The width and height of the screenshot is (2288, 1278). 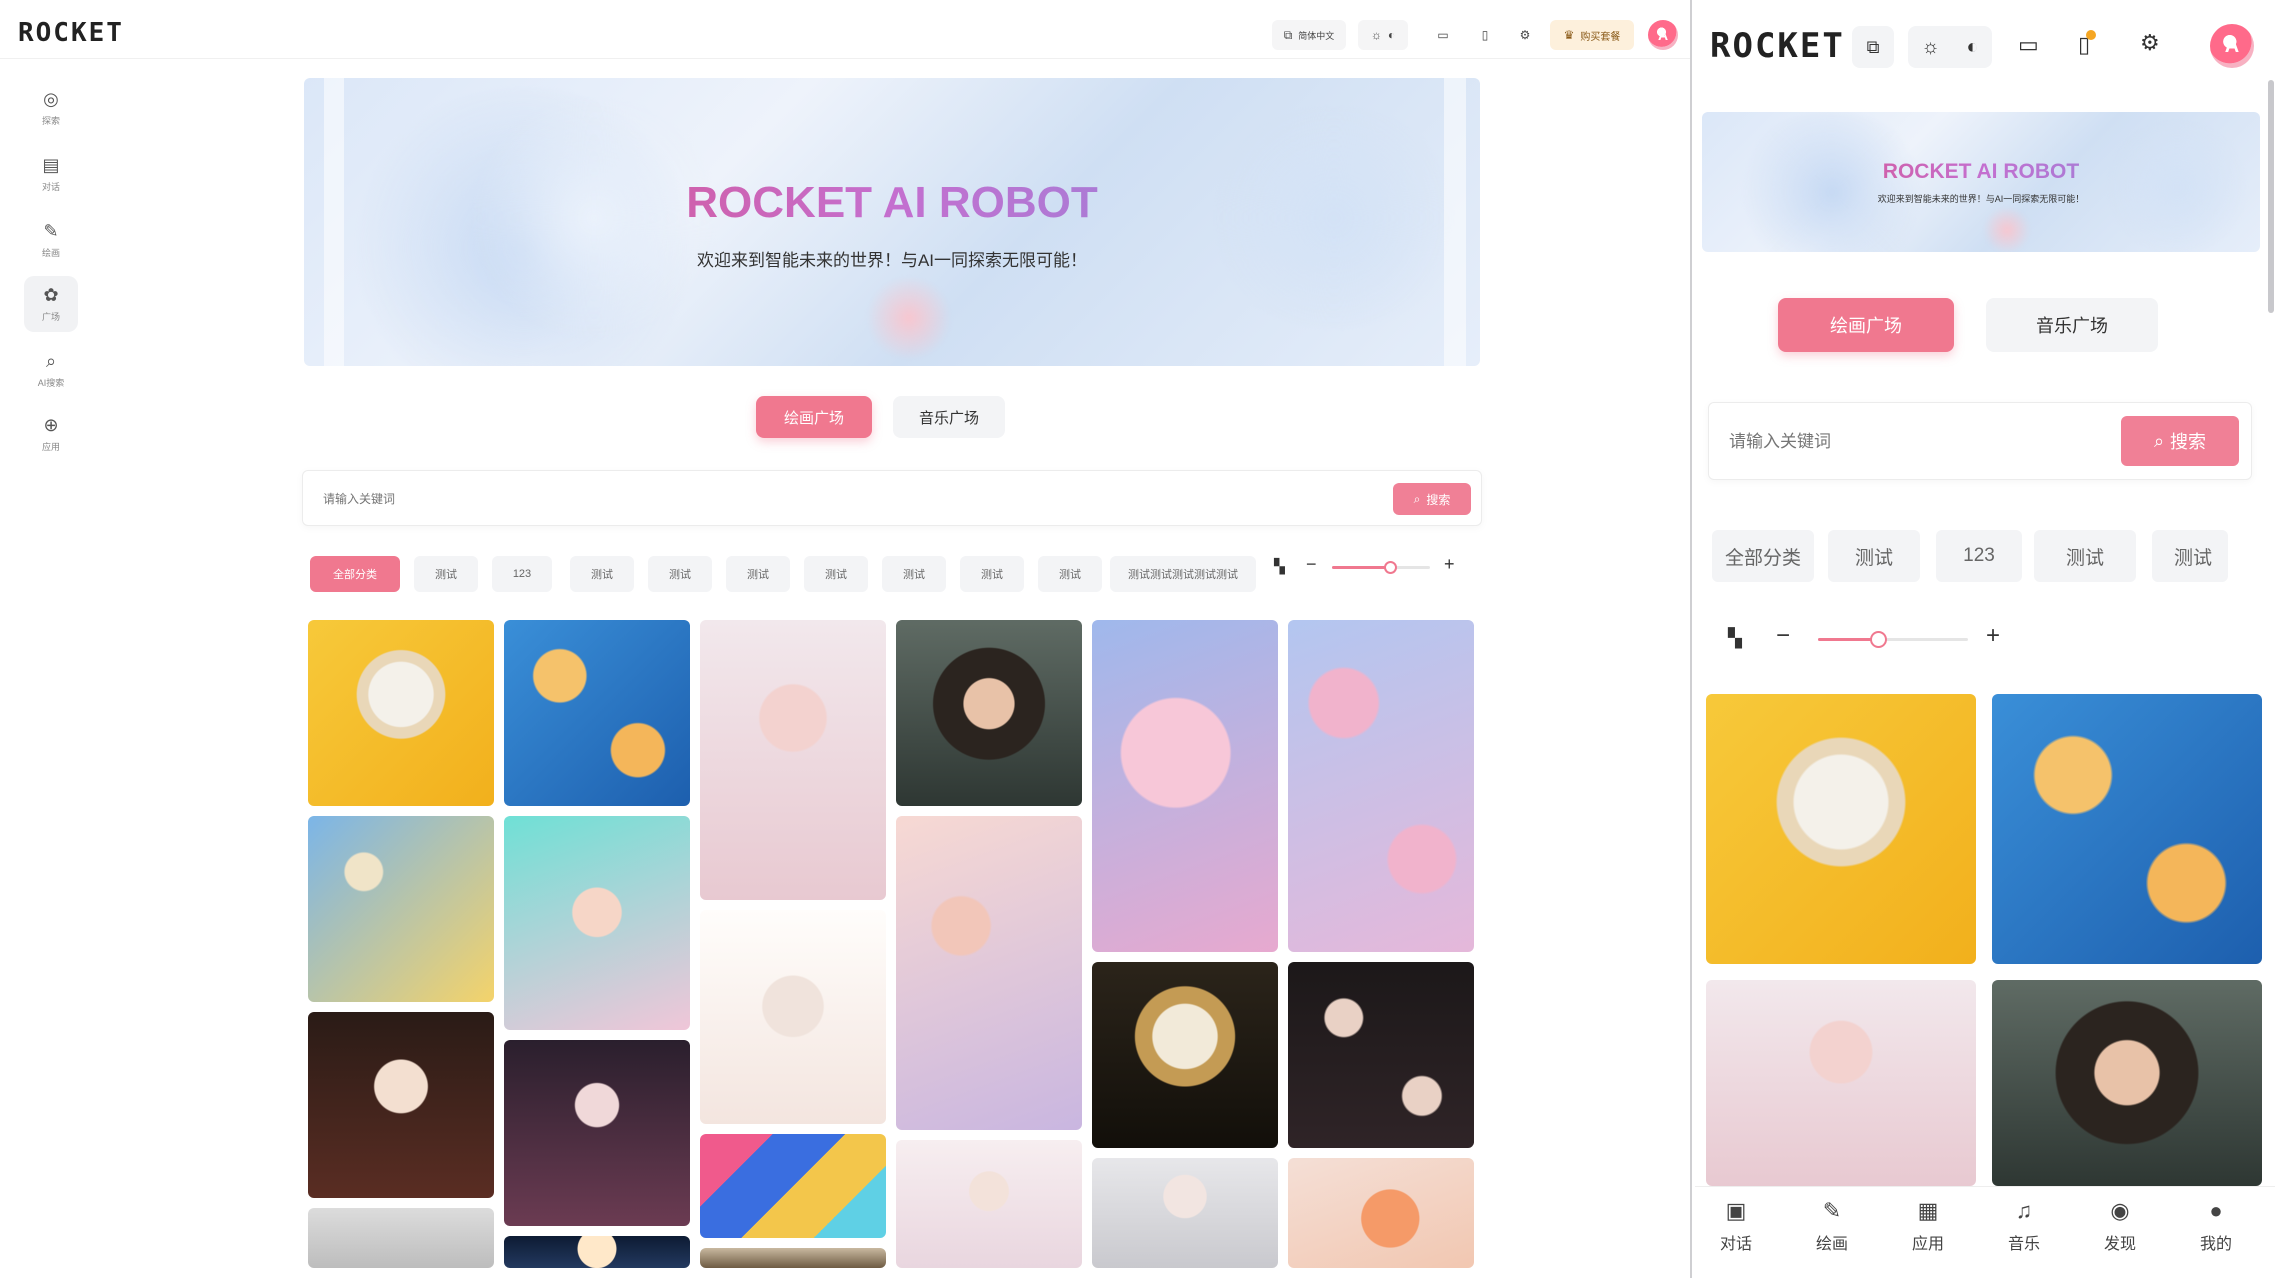 I want to click on wallet-button: ▭, so click(x=1443, y=35).